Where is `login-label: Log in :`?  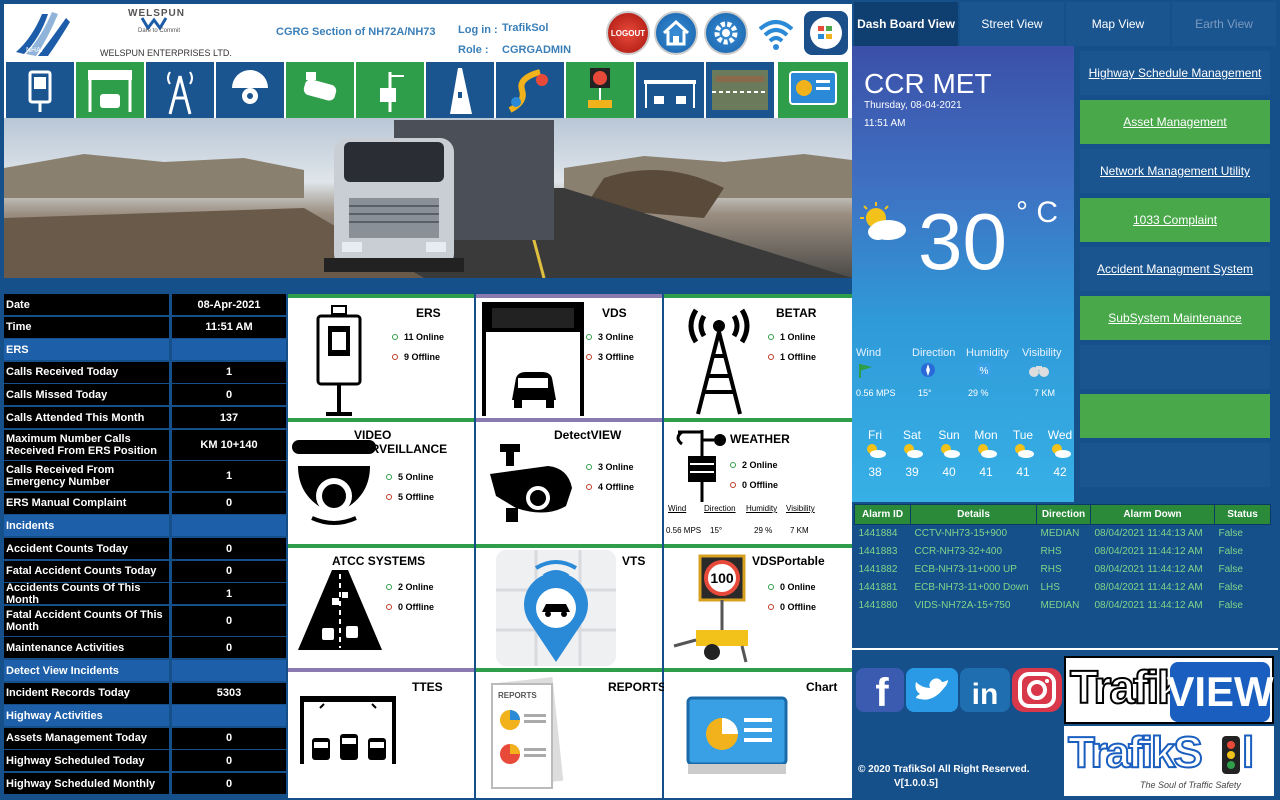 login-label: Log in : is located at coordinates (478, 30).